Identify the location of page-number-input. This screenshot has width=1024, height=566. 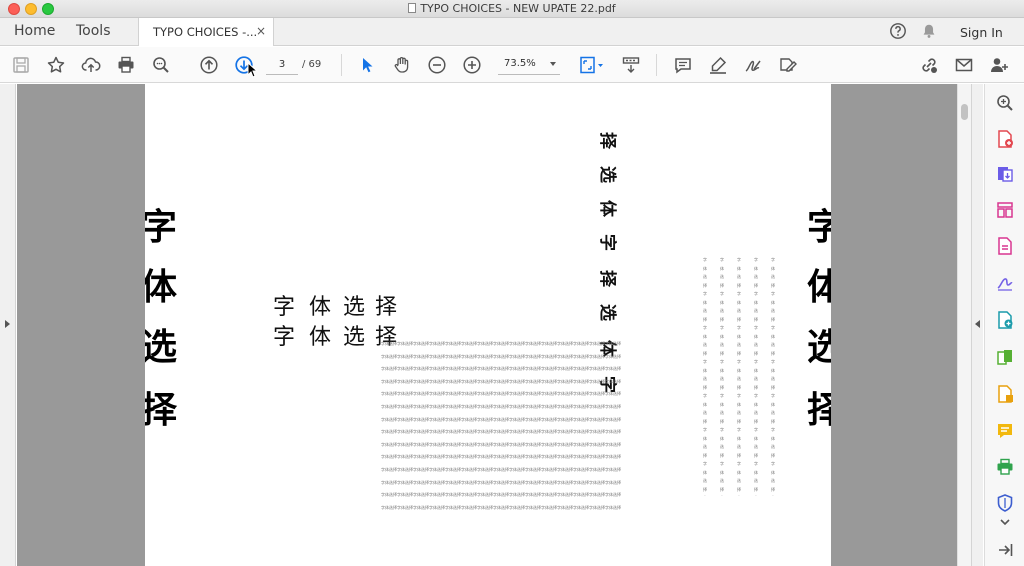
(282, 65).